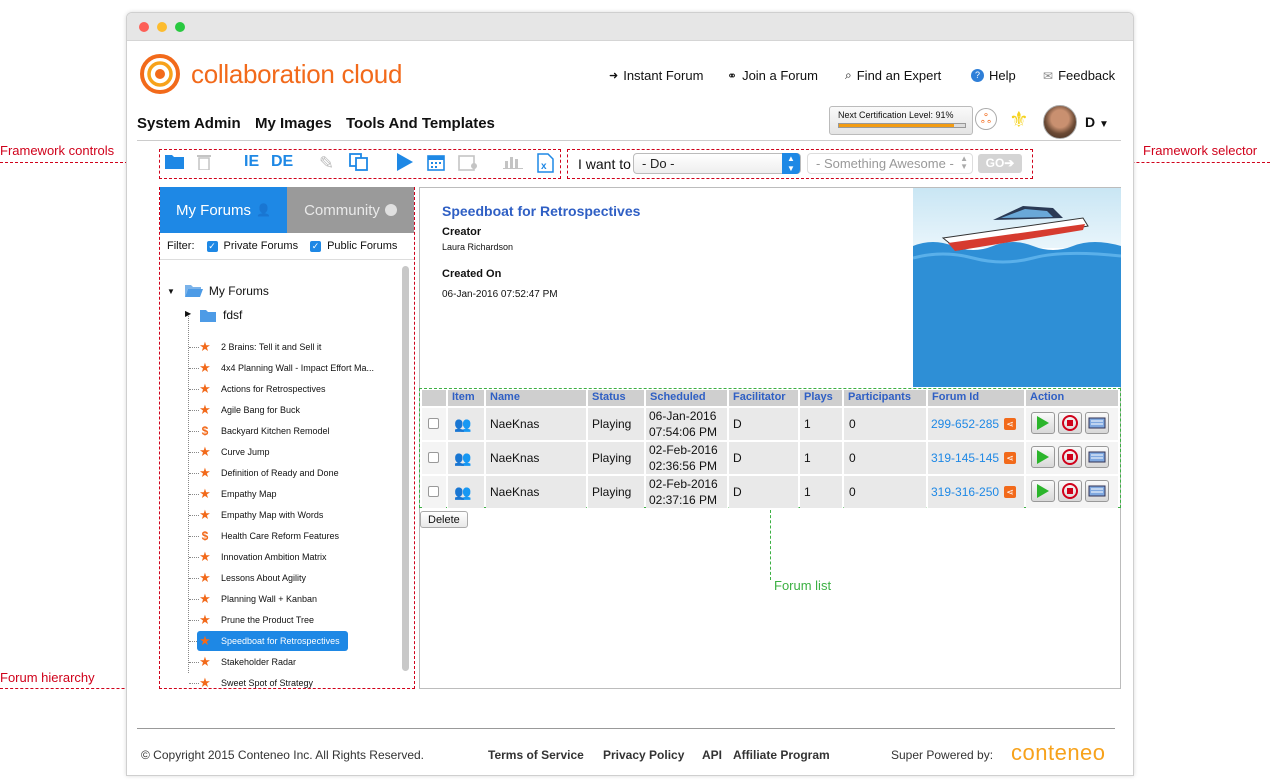  What do you see at coordinates (260, 515) in the screenshot?
I see `tree-item: ★ Empathy Map with Words` at bounding box center [260, 515].